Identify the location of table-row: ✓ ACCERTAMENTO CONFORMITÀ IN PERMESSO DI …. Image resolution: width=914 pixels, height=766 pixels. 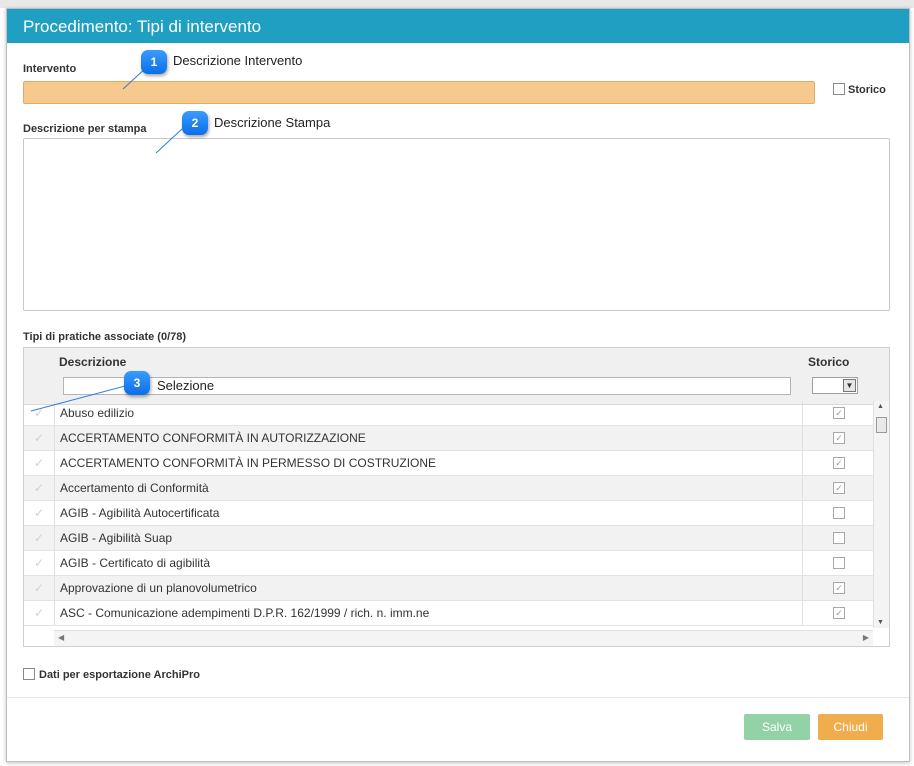
(448, 463).